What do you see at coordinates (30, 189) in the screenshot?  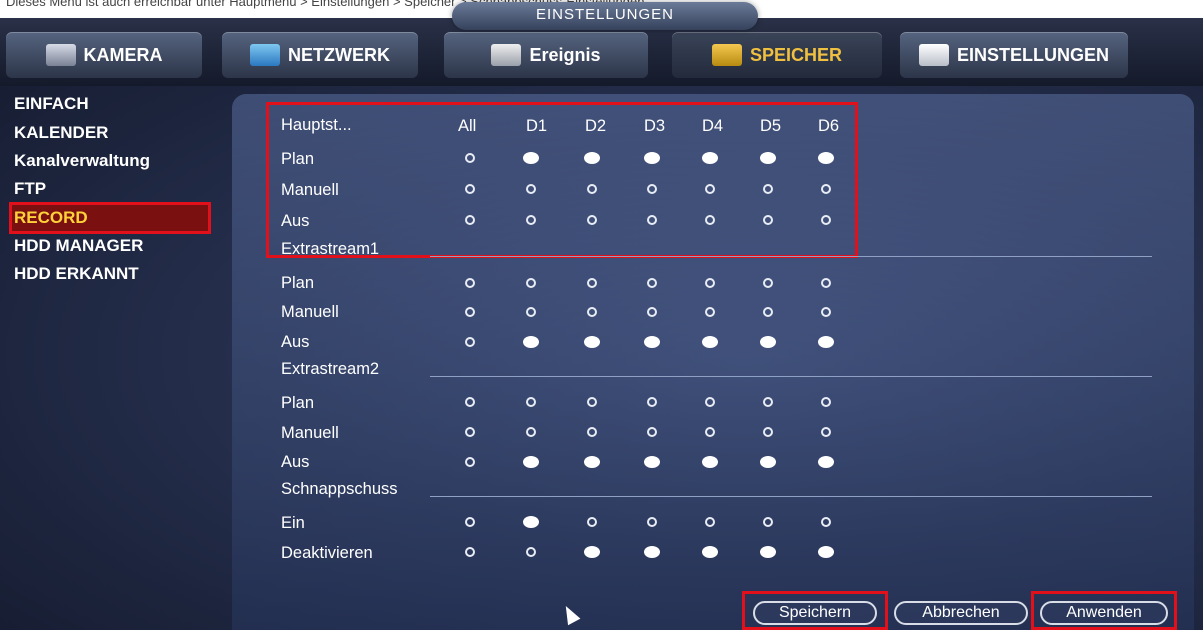 I see `sidebar-item-ftp: FTP` at bounding box center [30, 189].